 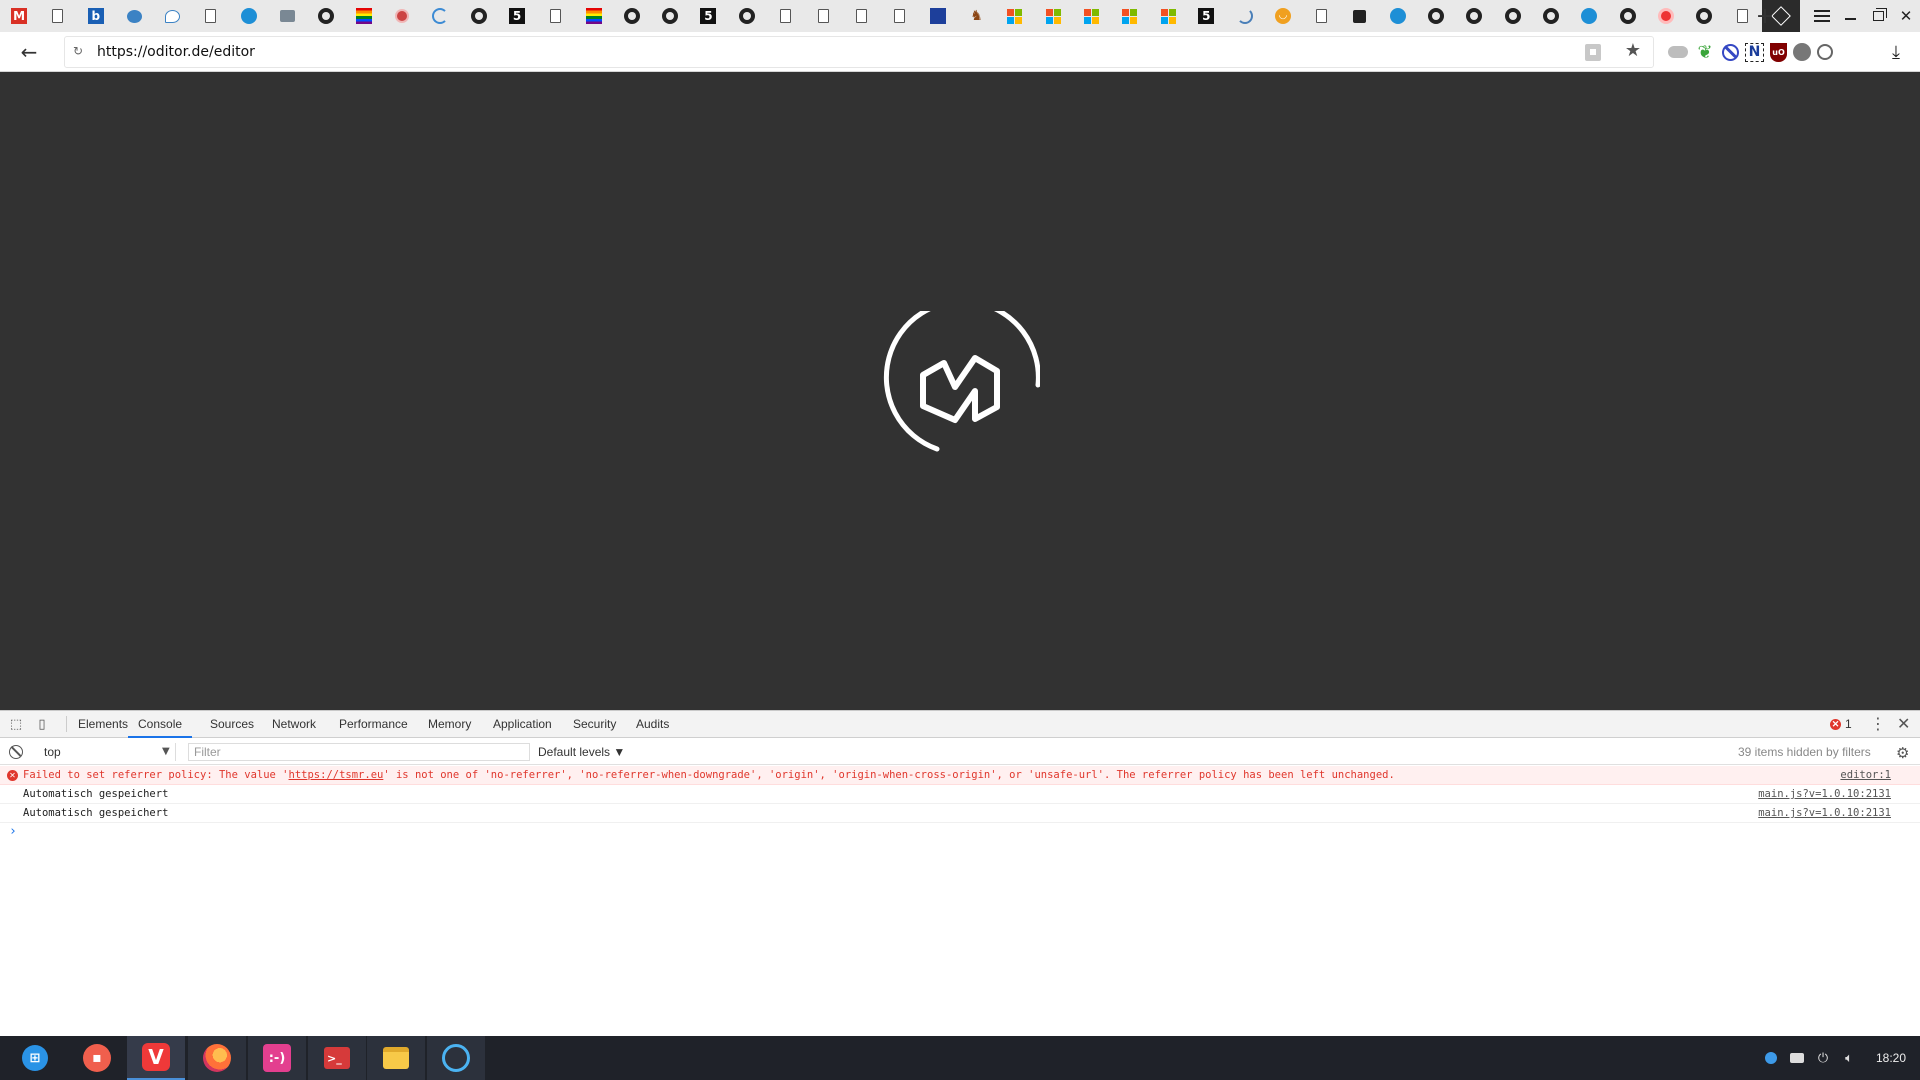 What do you see at coordinates (35, 1058) in the screenshot?
I see `start-menu-button: ⊞` at bounding box center [35, 1058].